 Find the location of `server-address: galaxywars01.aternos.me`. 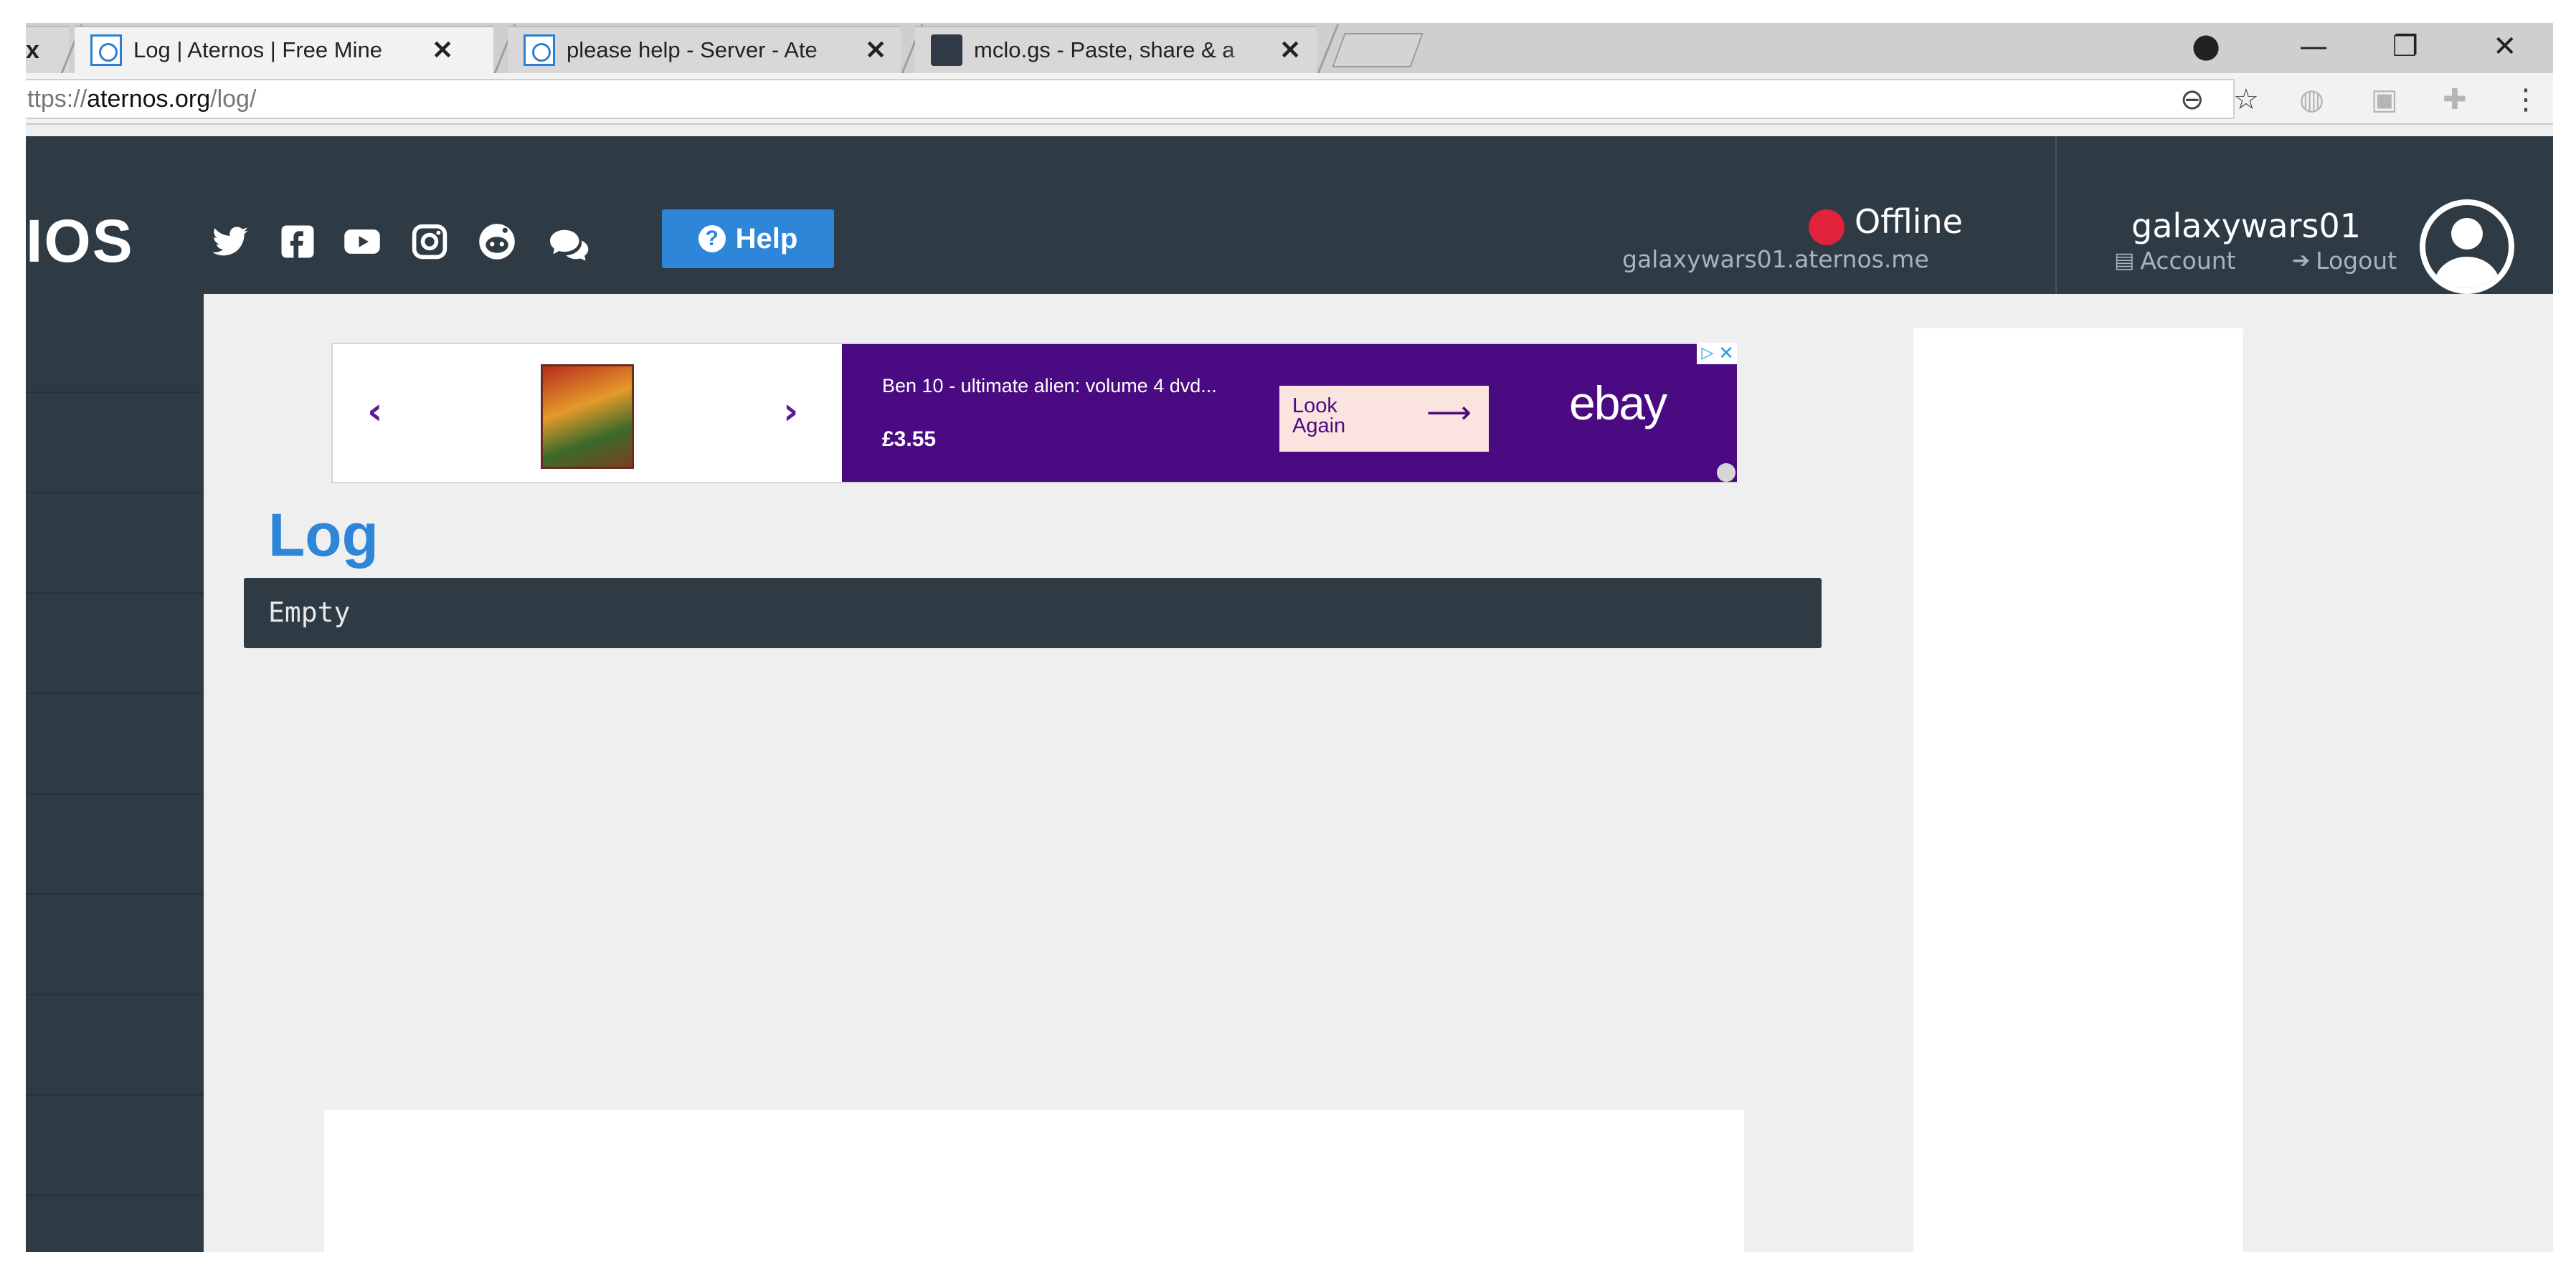

server-address: galaxywars01.aternos.me is located at coordinates (1775, 259).